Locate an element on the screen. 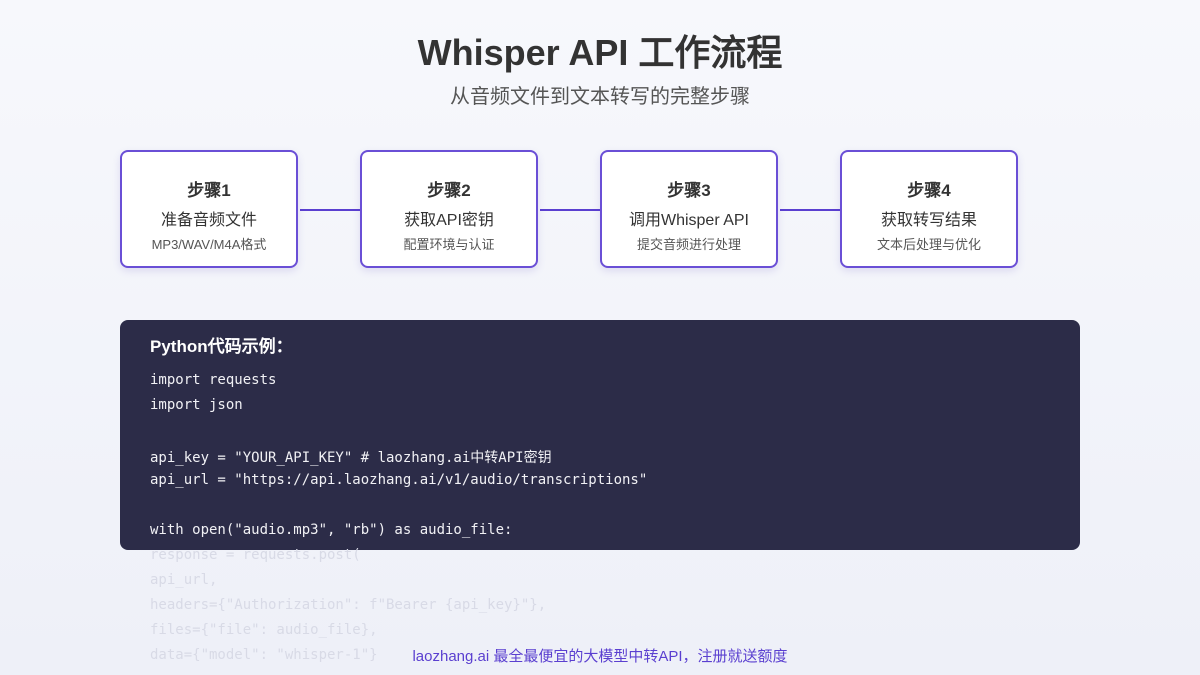  step-title: 步骤3 is located at coordinates (689, 190).